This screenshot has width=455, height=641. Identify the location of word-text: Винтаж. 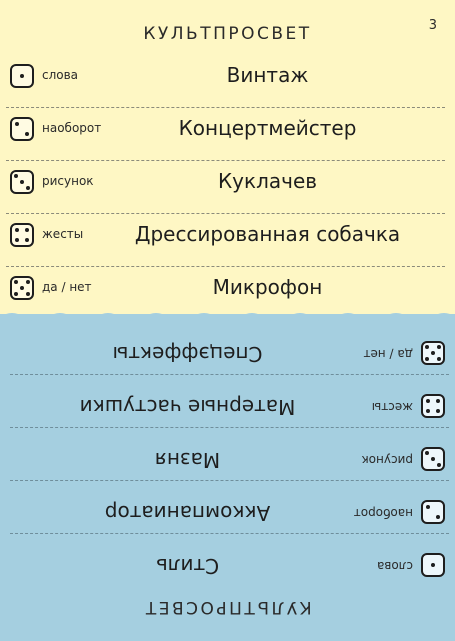
(267, 75).